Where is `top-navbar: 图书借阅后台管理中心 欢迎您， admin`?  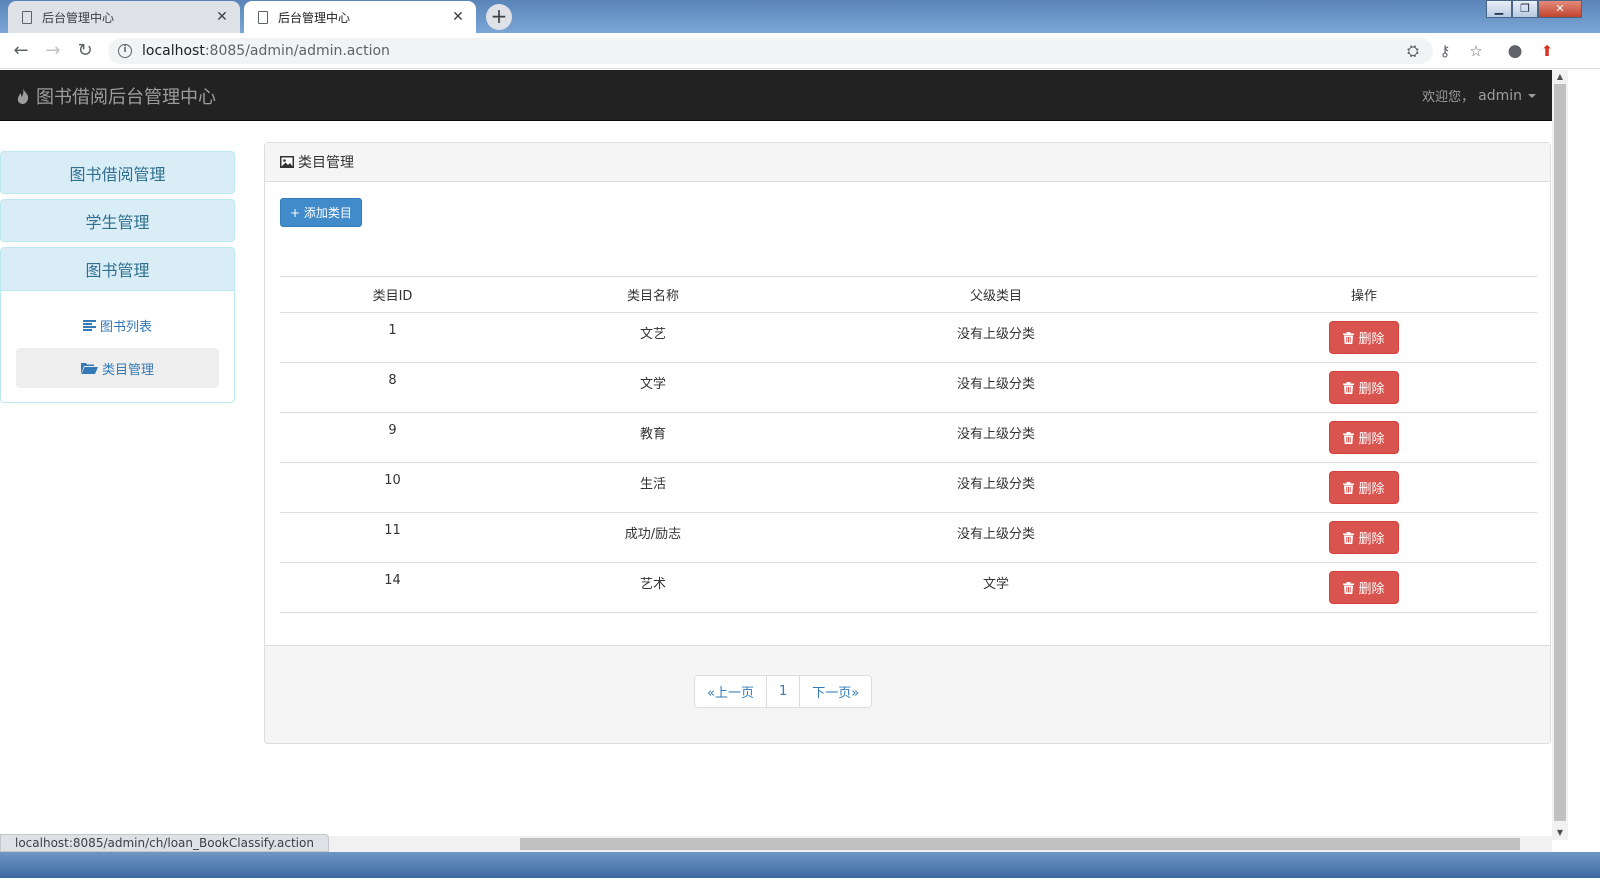 top-navbar: 图书借阅后台管理中心 欢迎您， admin is located at coordinates (776, 95).